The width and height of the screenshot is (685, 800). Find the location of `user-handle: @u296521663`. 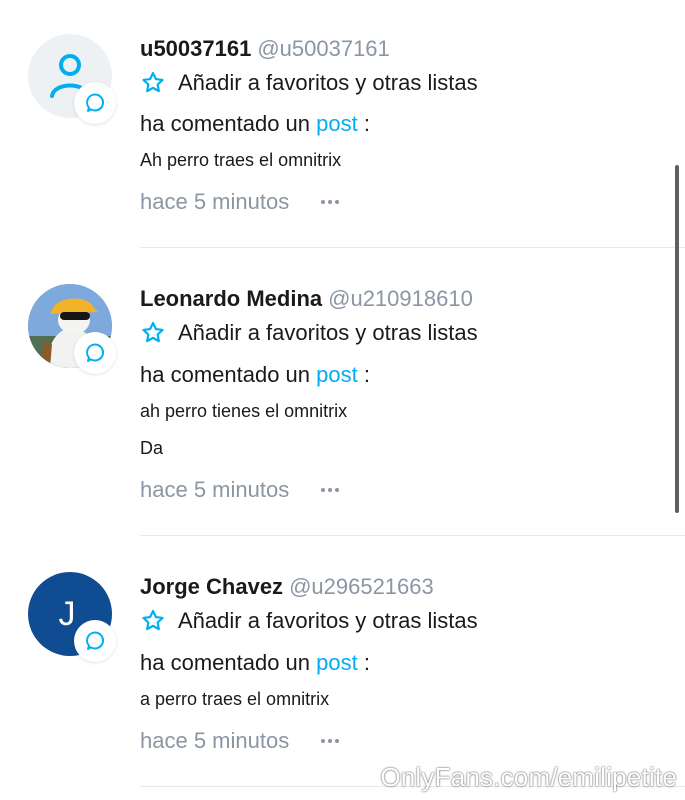

user-handle: @u296521663 is located at coordinates (361, 586).